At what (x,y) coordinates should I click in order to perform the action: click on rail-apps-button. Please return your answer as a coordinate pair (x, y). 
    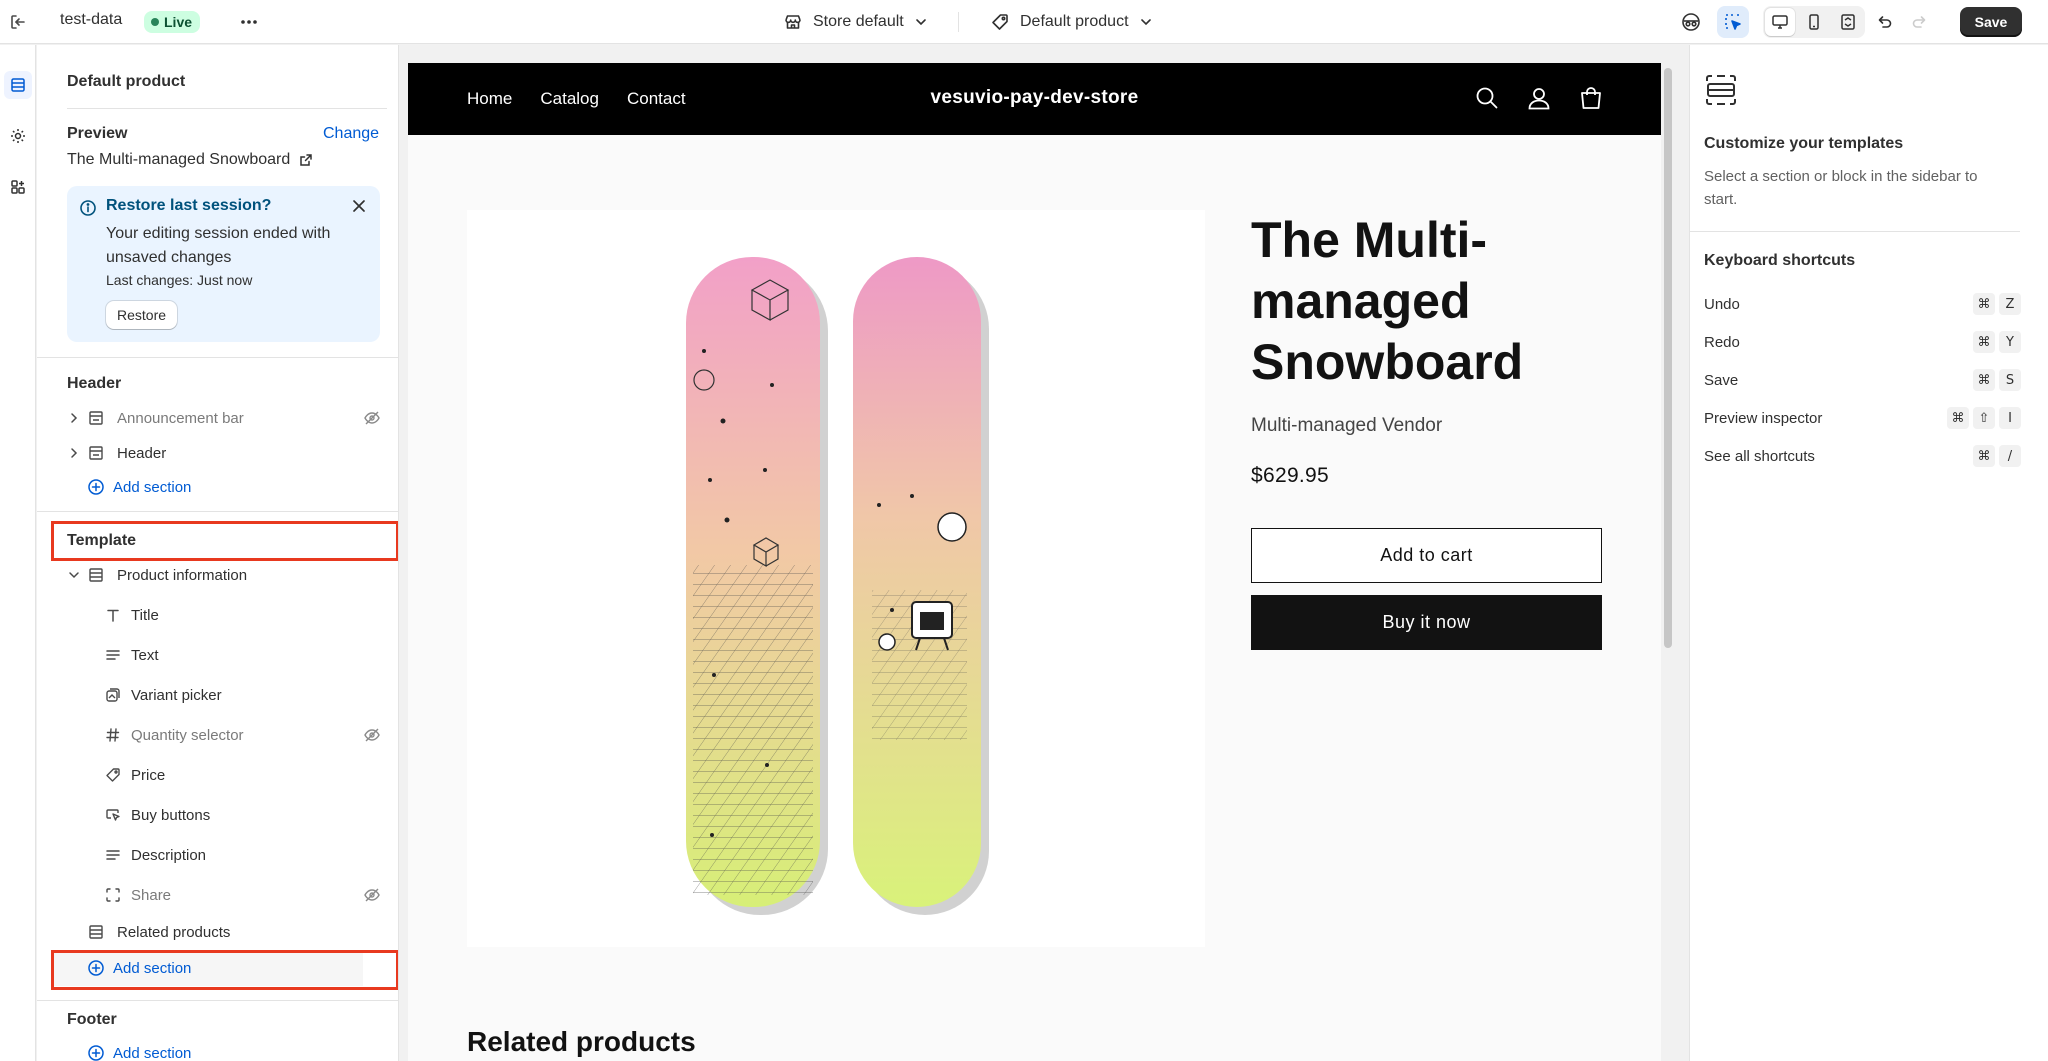
    Looking at the image, I should click on (18, 187).